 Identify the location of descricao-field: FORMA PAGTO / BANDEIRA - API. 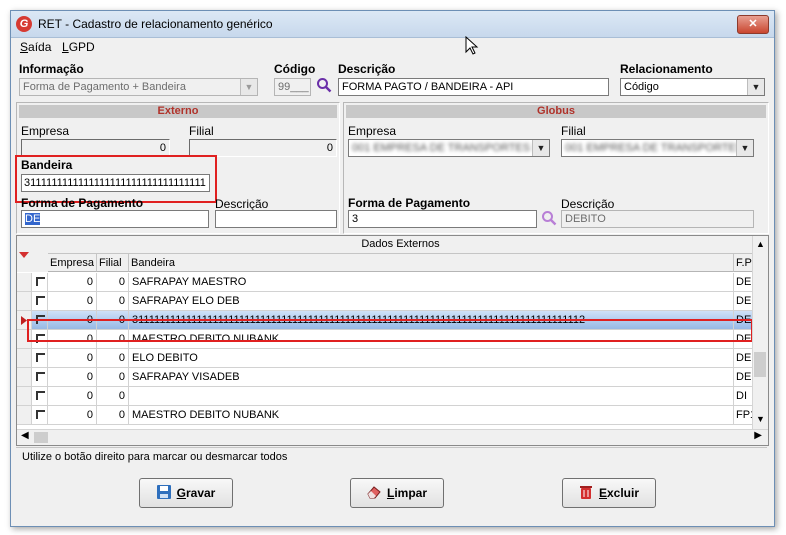
(473, 87).